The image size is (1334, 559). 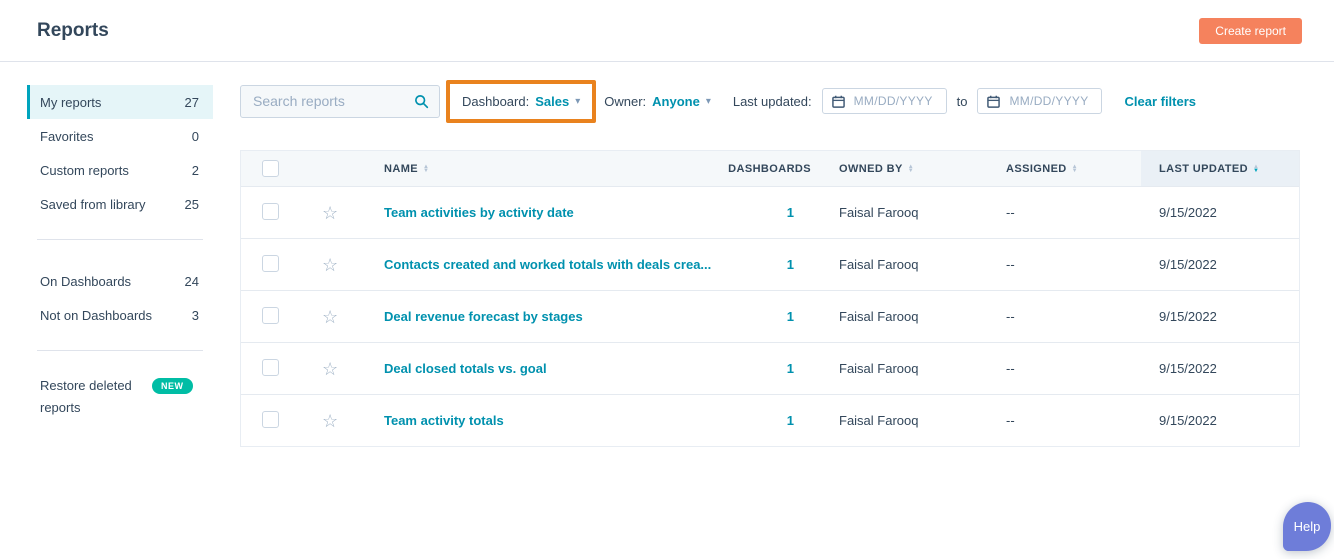 I want to click on last-updated-filter-label: Last updated:, so click(x=772, y=101).